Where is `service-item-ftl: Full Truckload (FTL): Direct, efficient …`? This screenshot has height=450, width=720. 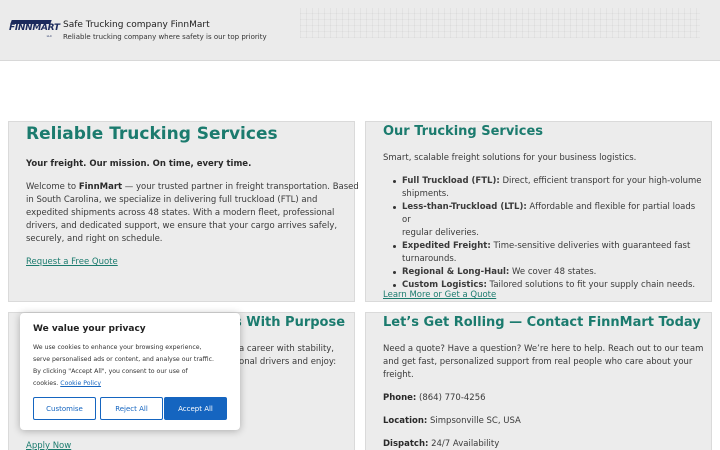
service-item-ftl: Full Truckload (FTL): Direct, efficient … is located at coordinates (547, 188).